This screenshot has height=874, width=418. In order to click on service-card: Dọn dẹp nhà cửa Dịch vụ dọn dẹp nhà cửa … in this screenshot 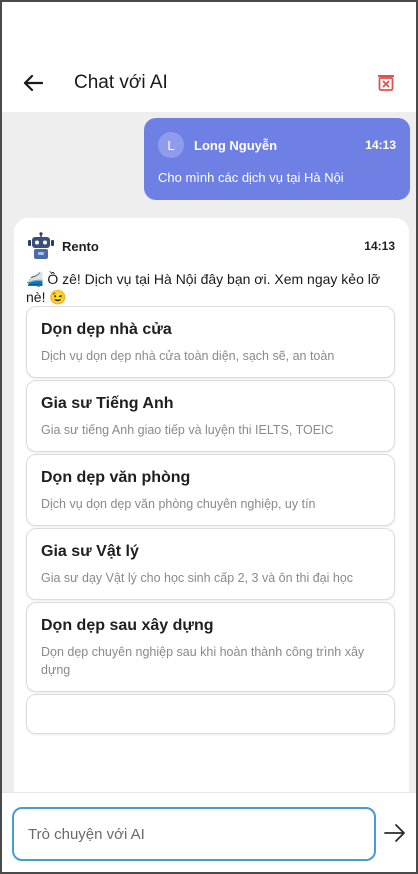, I will do `click(210, 342)`.